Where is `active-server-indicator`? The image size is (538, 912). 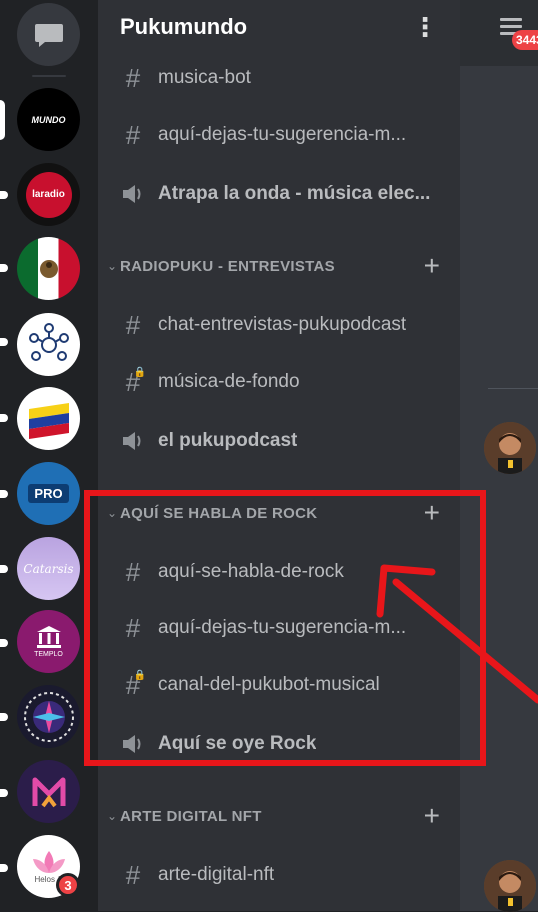
active-server-indicator is located at coordinates (2, 120).